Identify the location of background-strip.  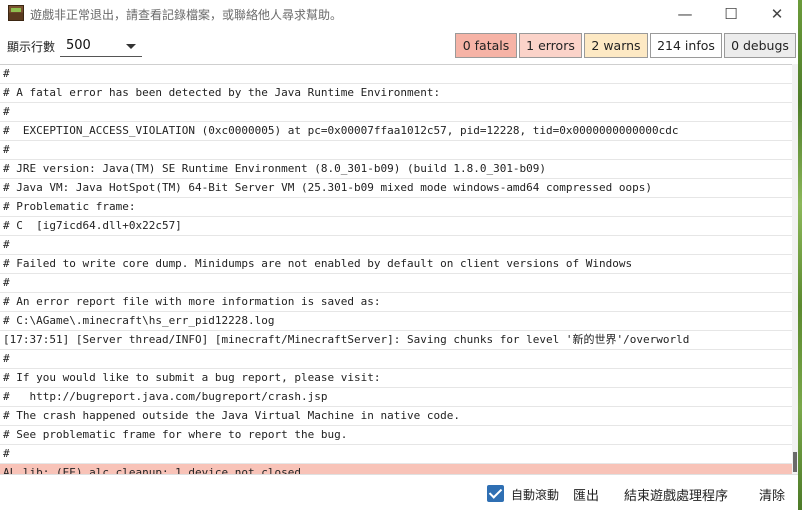
(800, 255).